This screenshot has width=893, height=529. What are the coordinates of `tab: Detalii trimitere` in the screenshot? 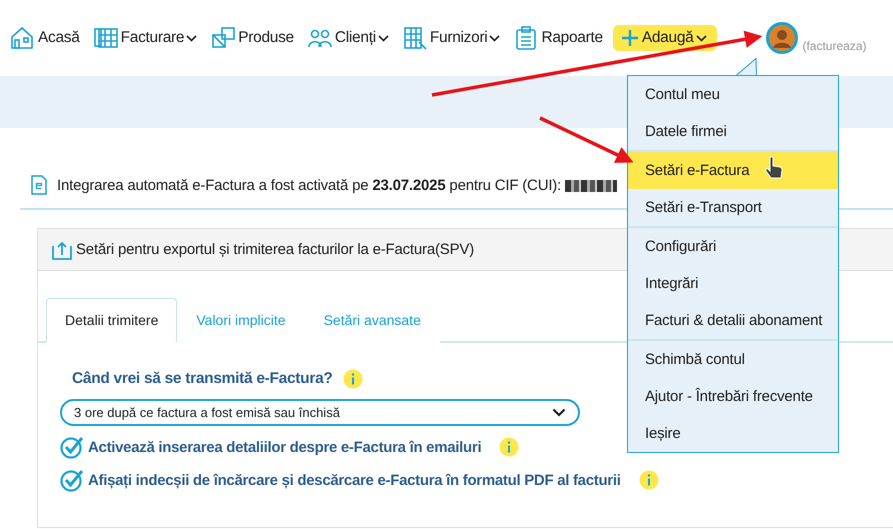 It's located at (112, 320).